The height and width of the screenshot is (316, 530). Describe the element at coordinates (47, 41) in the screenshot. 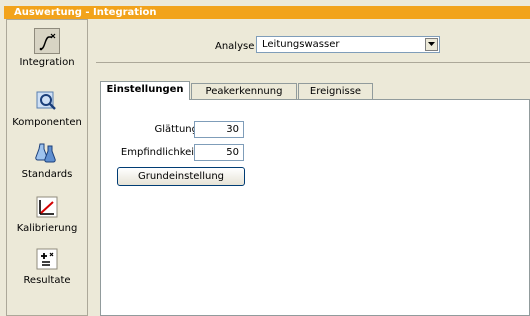

I see `integration-icon` at that location.